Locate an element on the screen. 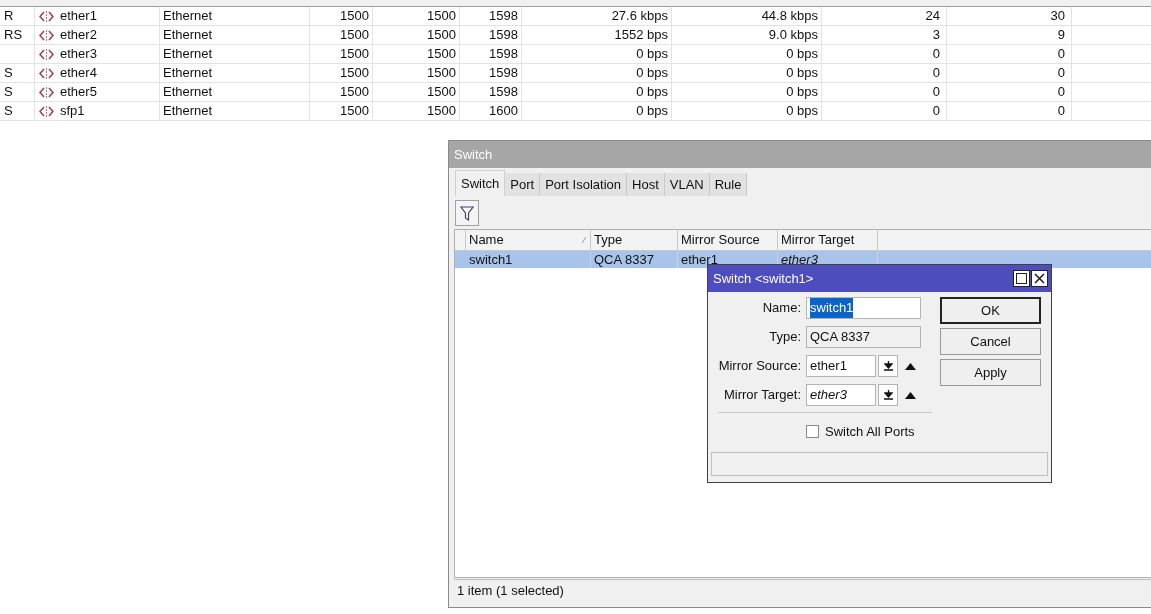 Image resolution: width=1151 pixels, height=614 pixels. table-cell: R is located at coordinates (17, 16).